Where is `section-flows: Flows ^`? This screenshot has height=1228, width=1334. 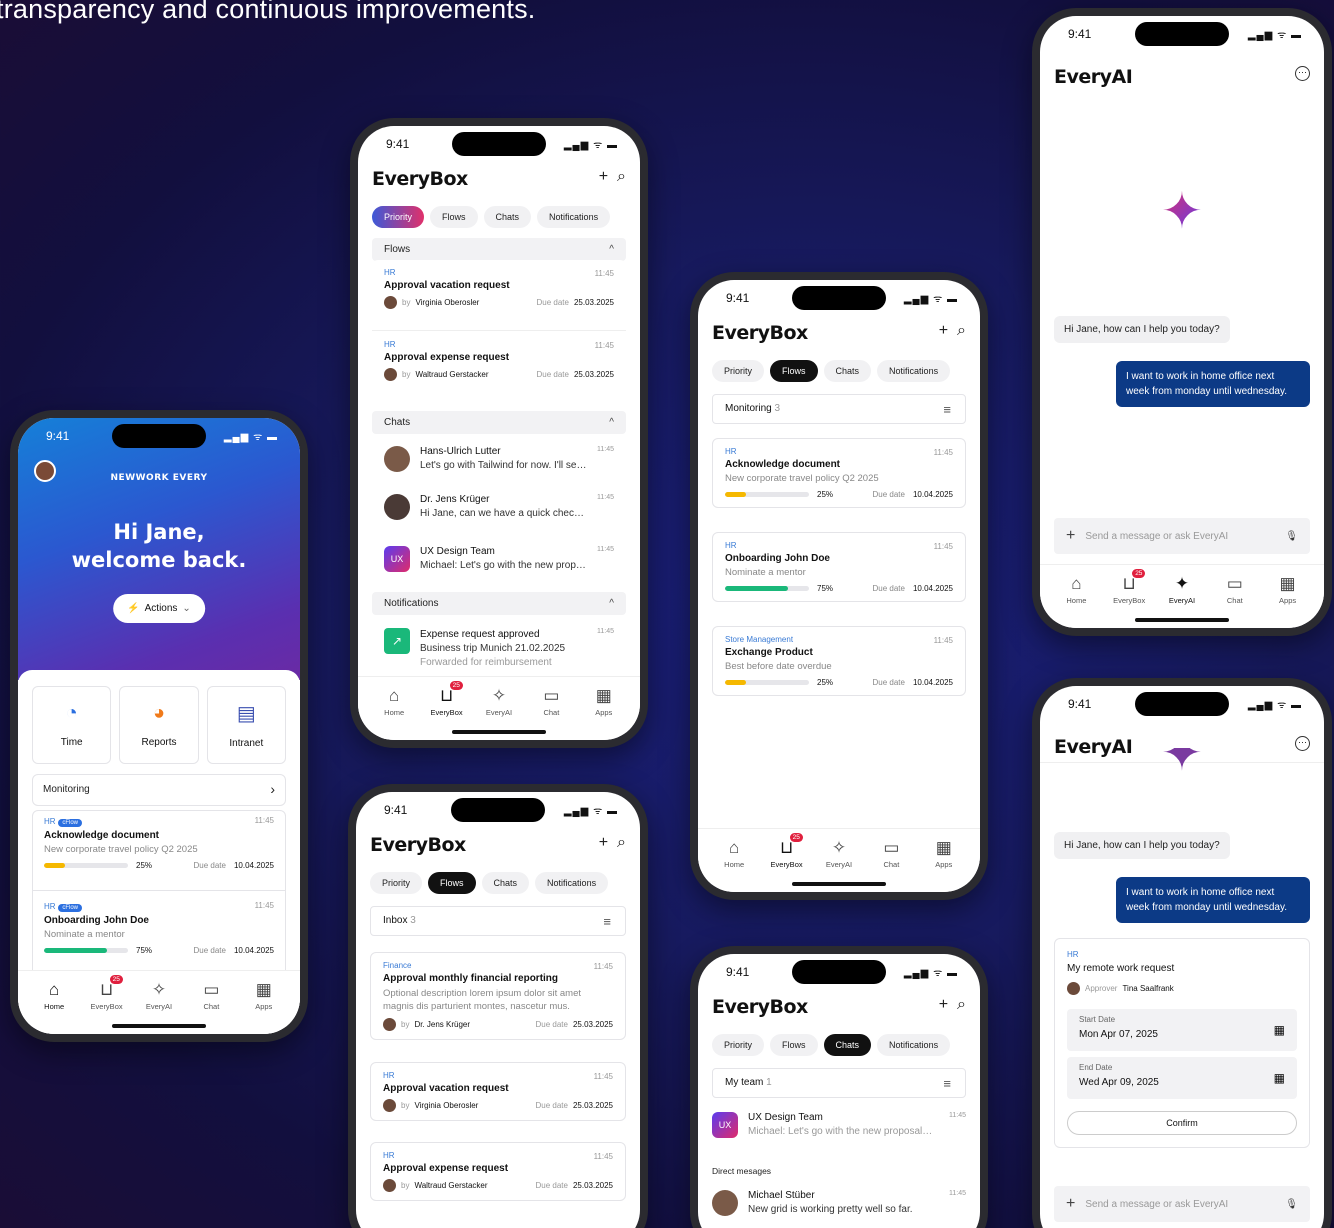 section-flows: Flows ^ is located at coordinates (499, 249).